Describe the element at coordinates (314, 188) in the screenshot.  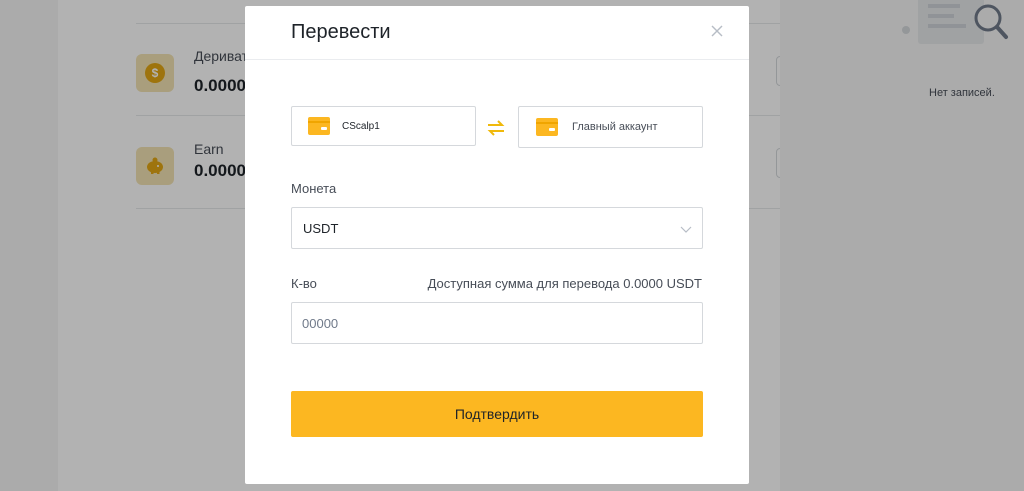
I see `coin-label: Монета` at that location.